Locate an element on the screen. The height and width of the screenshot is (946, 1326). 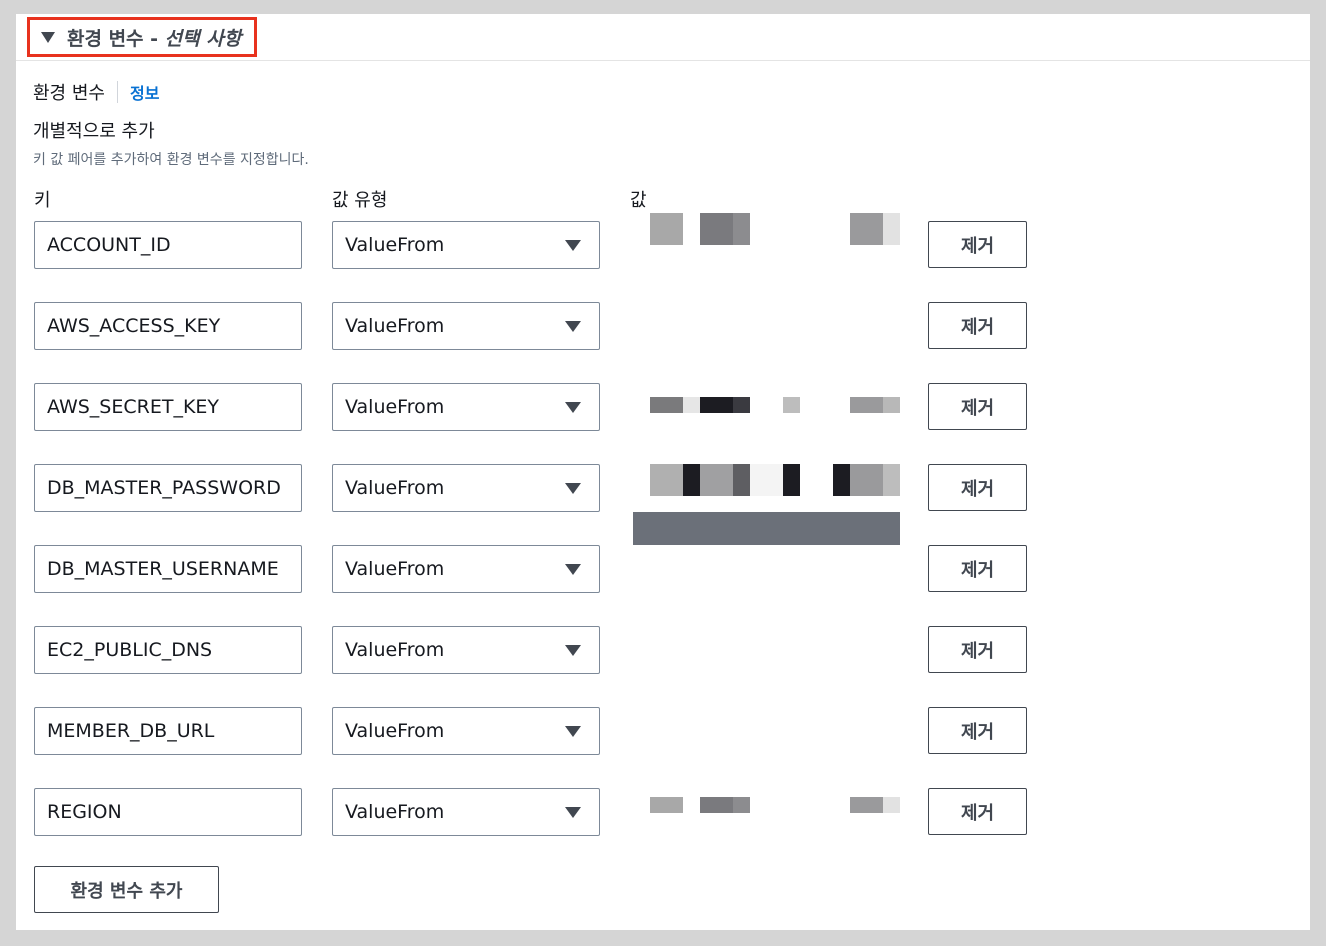
key-input: EC2_PUBLIC_DNS is located at coordinates (168, 650).